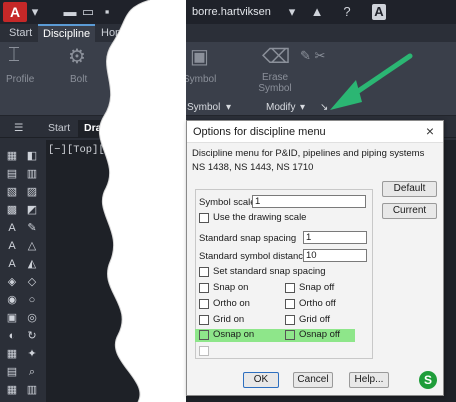 Image resolution: width=456 pixels, height=402 pixels. I want to click on tool-icon: ○, so click(32, 300).